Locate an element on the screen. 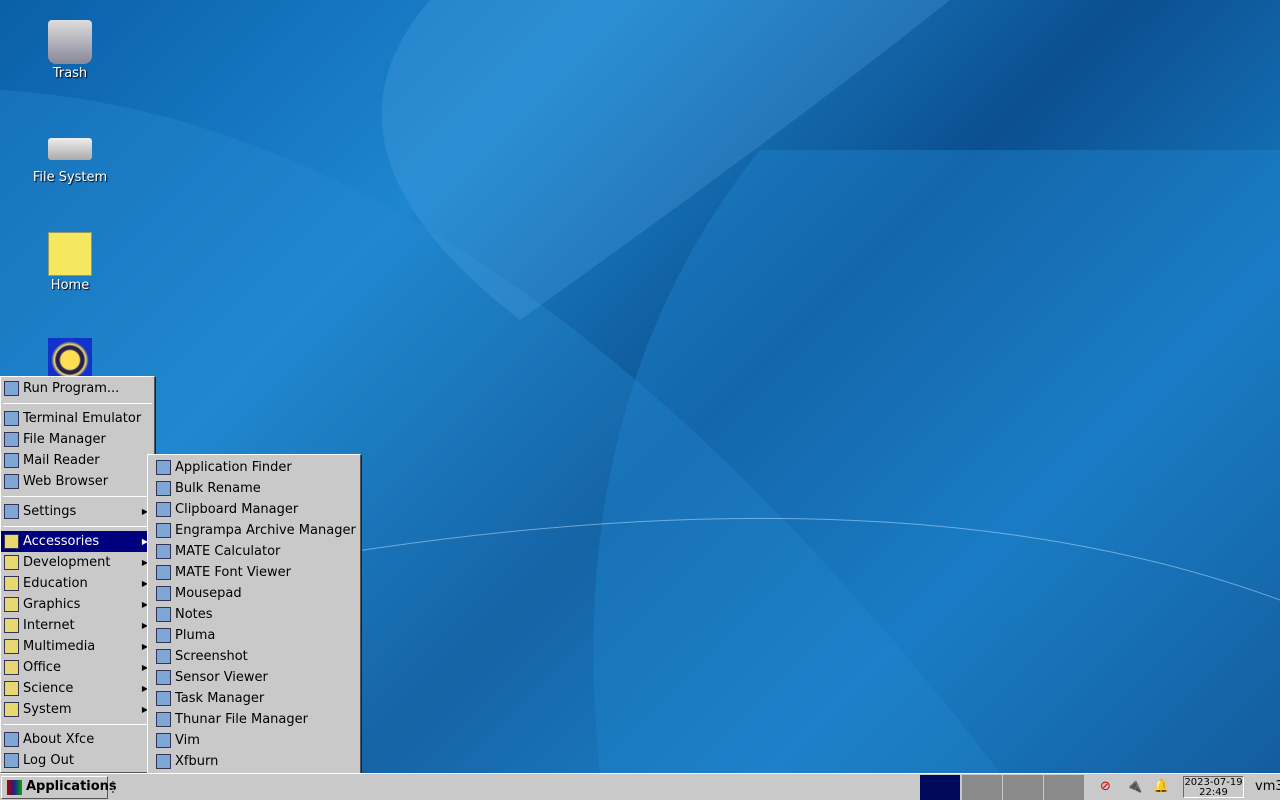  file-manager-icon is located at coordinates (11, 439).